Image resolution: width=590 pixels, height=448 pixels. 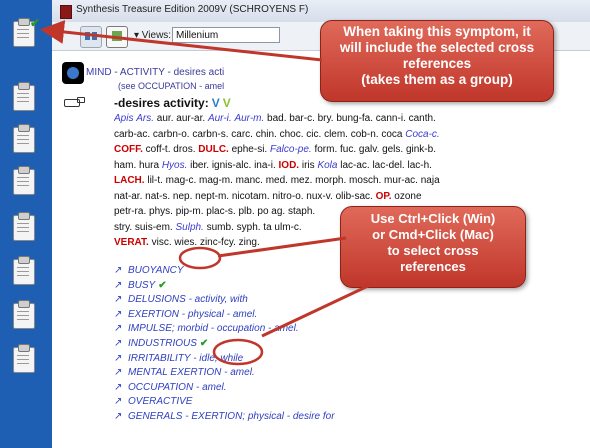 I want to click on callout-line: will include the selected cross, so click(x=437, y=47).